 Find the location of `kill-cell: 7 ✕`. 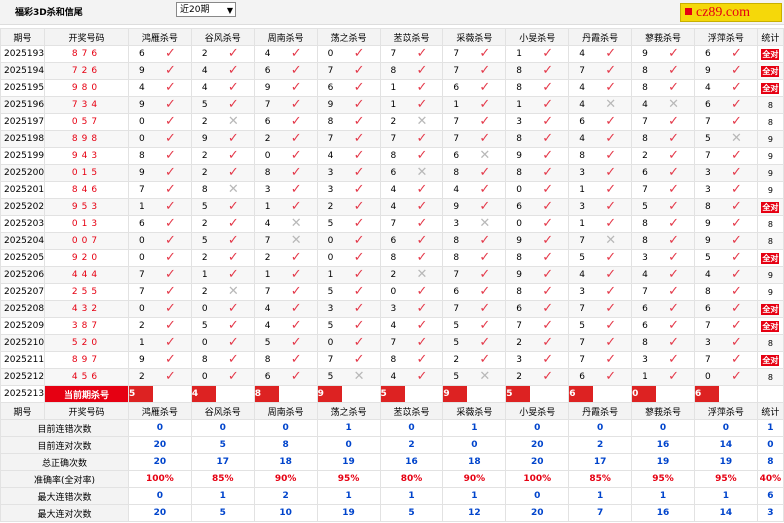

kill-cell: 7 ✕ is located at coordinates (285, 241).